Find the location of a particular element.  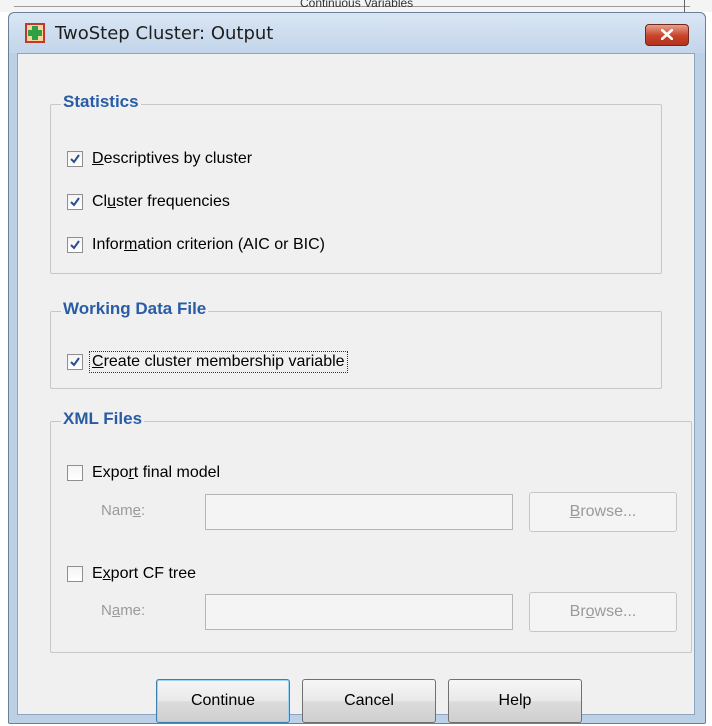

export-final-model-label: Export final model is located at coordinates (156, 472).